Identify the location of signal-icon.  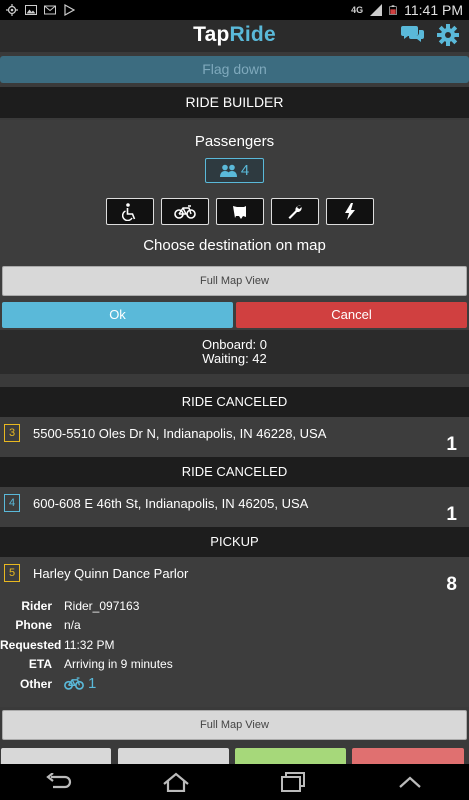
(376, 10).